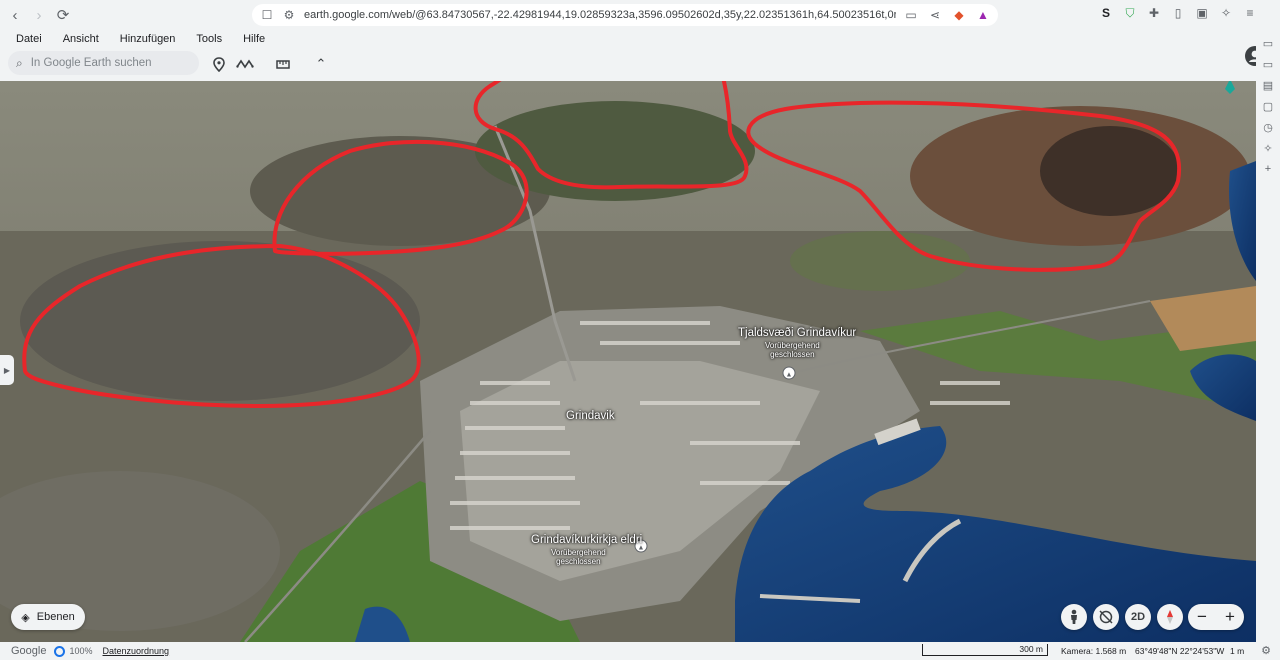 Image resolution: width=1280 pixels, height=660 pixels. Describe the element at coordinates (578, 561) in the screenshot. I see `church-status-line-2: geschlossen` at that location.